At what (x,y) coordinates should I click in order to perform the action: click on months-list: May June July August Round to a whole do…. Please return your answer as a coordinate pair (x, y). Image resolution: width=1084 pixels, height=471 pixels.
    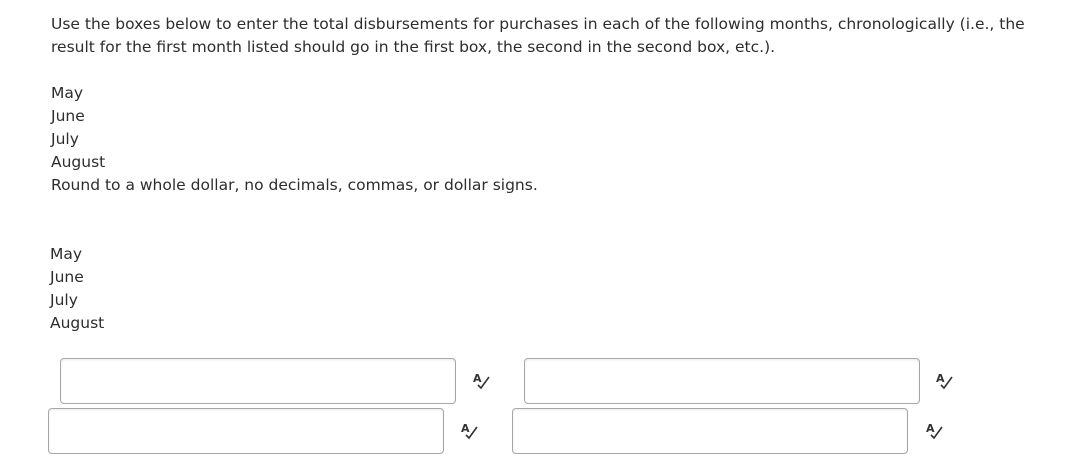
    Looking at the image, I should click on (294, 139).